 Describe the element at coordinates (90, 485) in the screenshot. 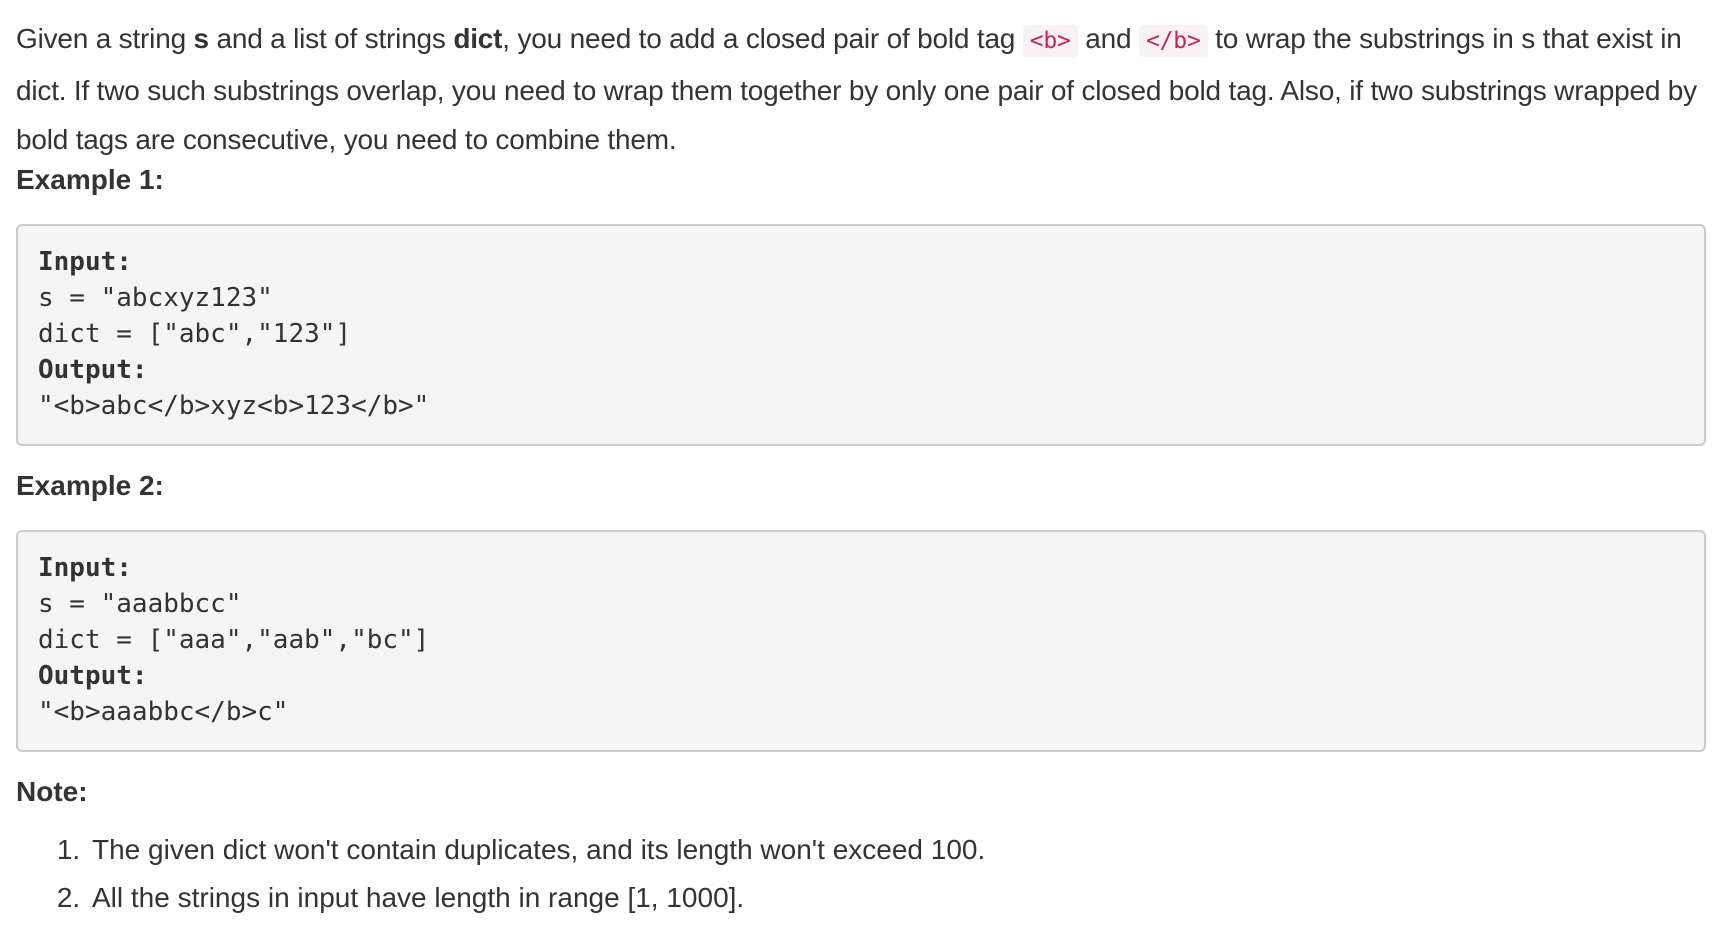

I see `example-2-heading: Example 2:` at that location.